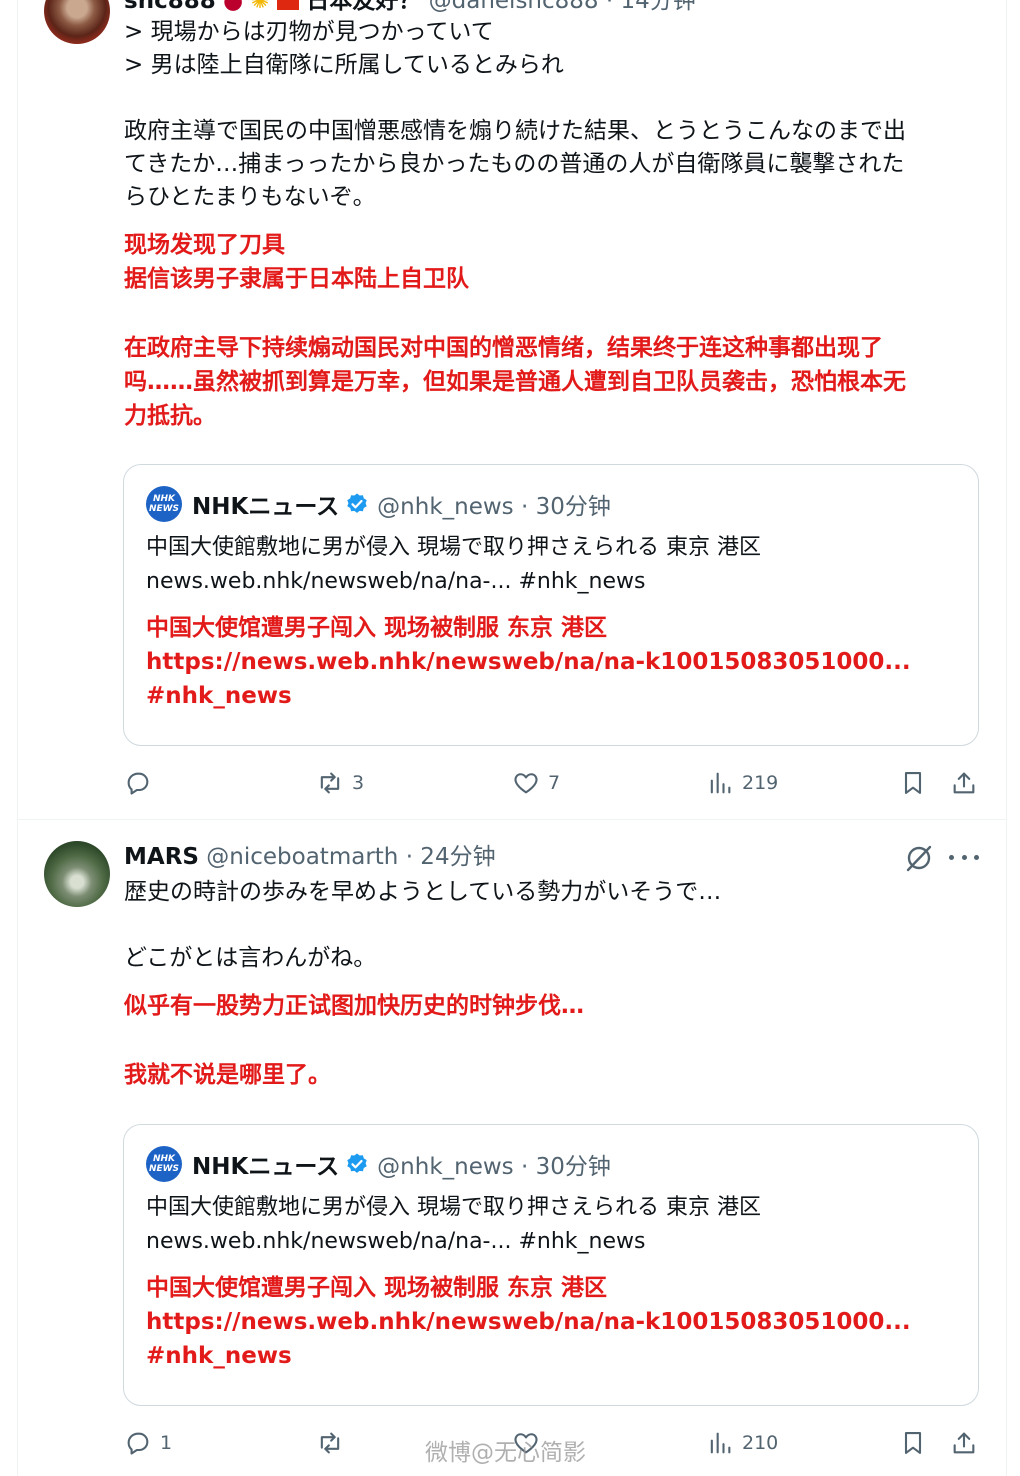 The width and height of the screenshot is (1020, 1476). I want to click on repost-button: 3, so click(340, 783).